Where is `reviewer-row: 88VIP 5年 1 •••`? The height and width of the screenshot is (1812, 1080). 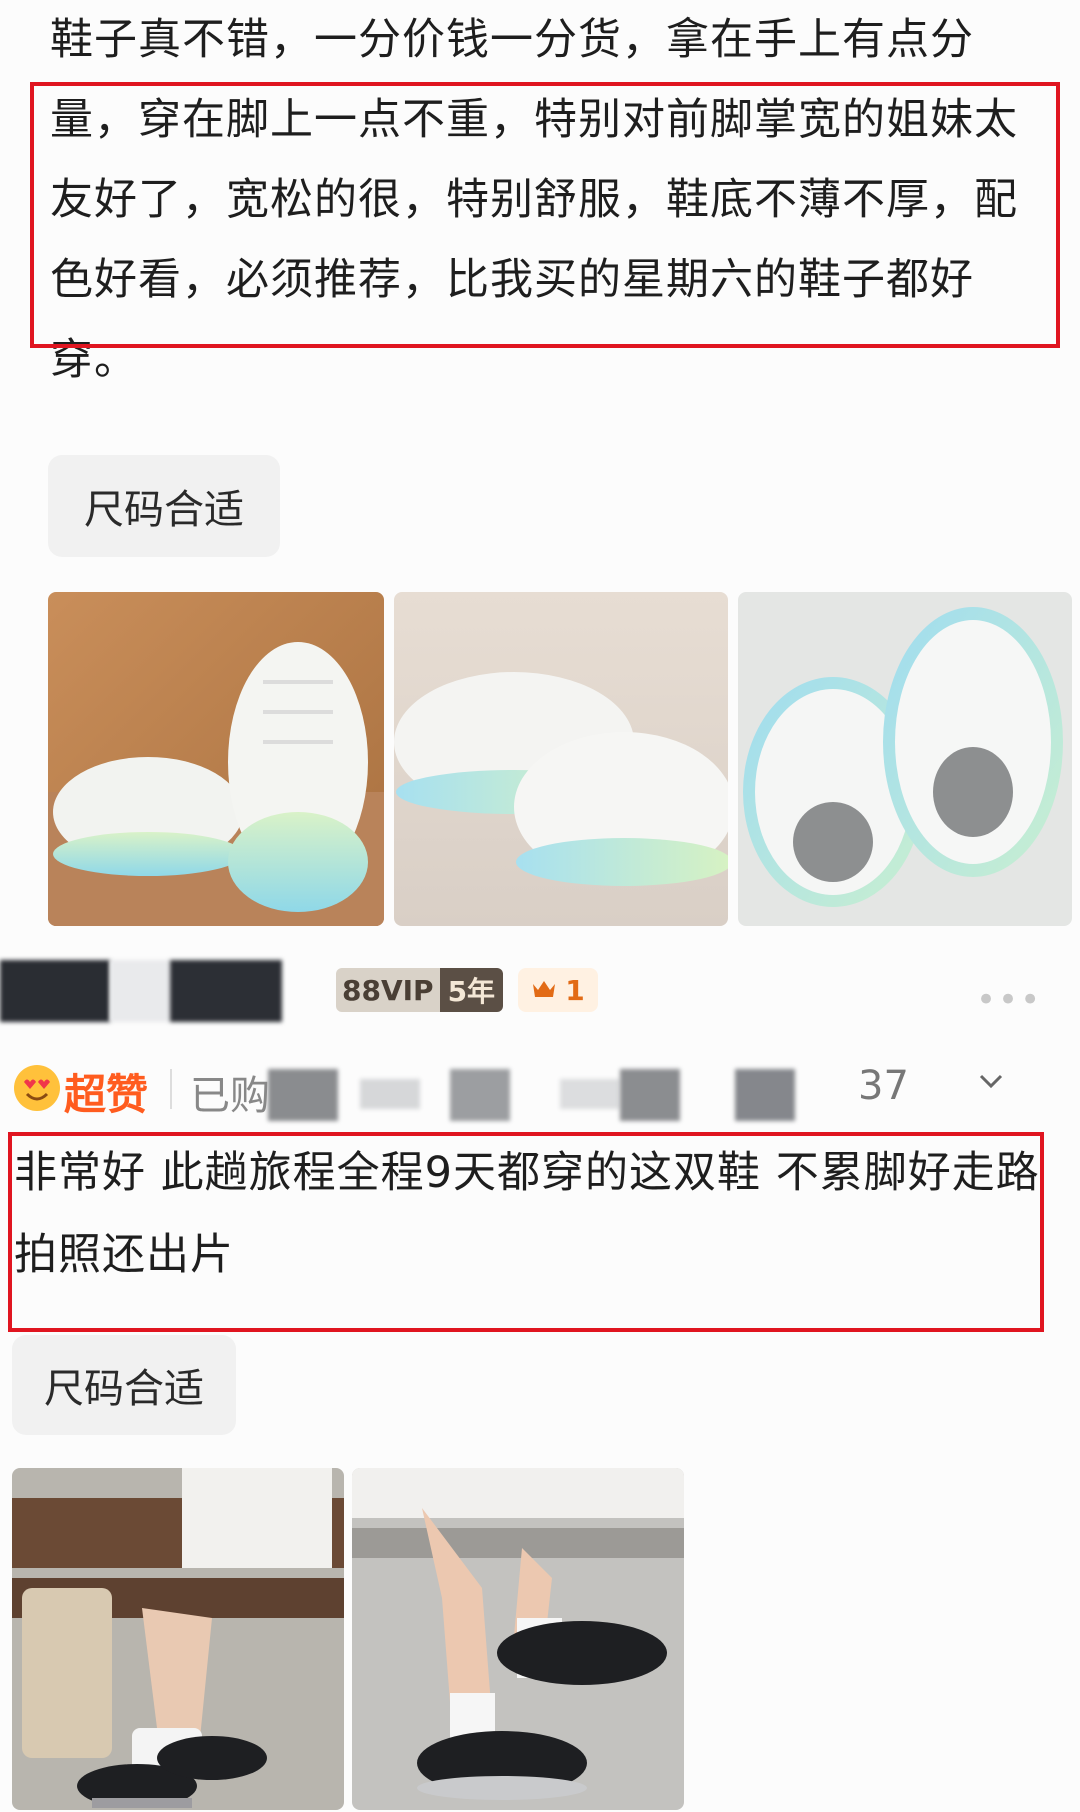
reviewer-row: 88VIP 5年 1 ••• is located at coordinates (540, 995).